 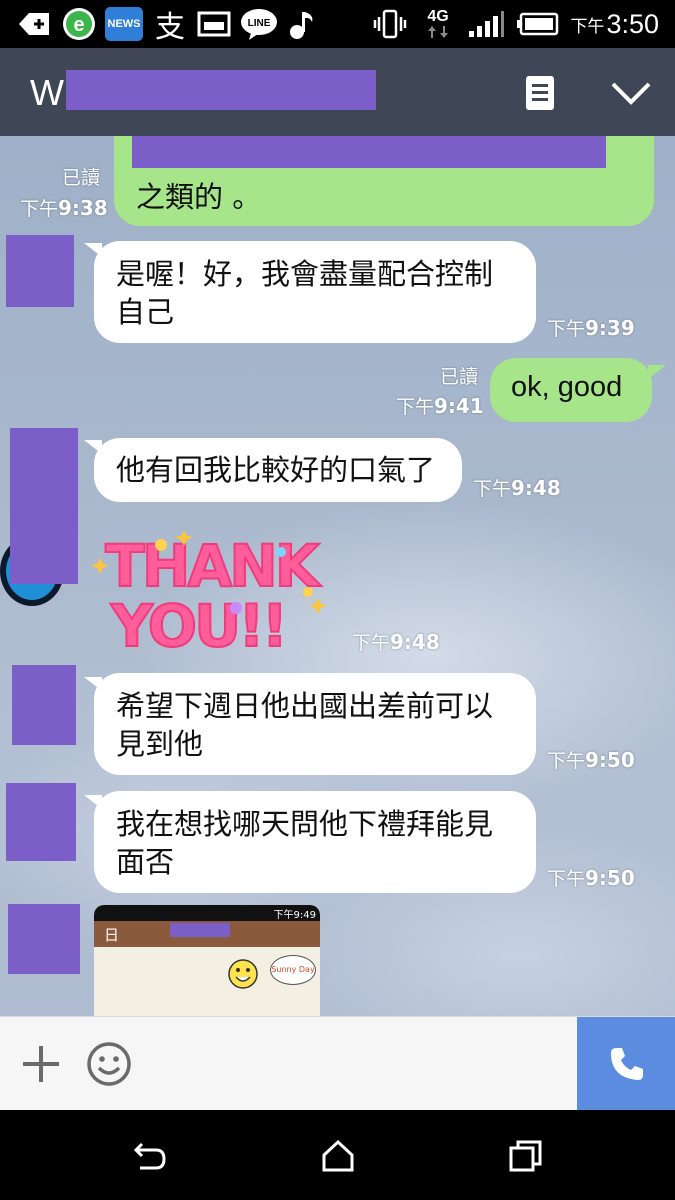 What do you see at coordinates (243, 974) in the screenshot?
I see `sun-face-icon` at bounding box center [243, 974].